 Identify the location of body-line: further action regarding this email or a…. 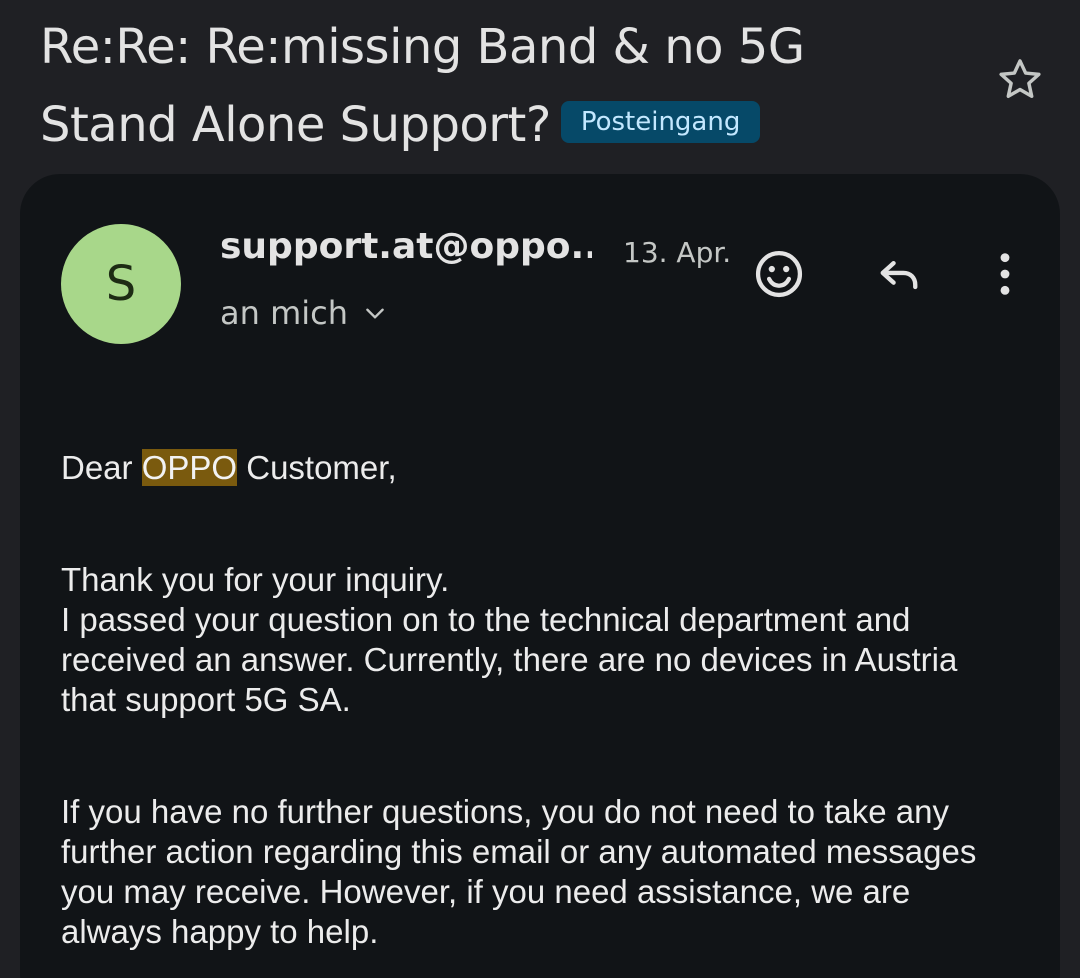
(519, 851).